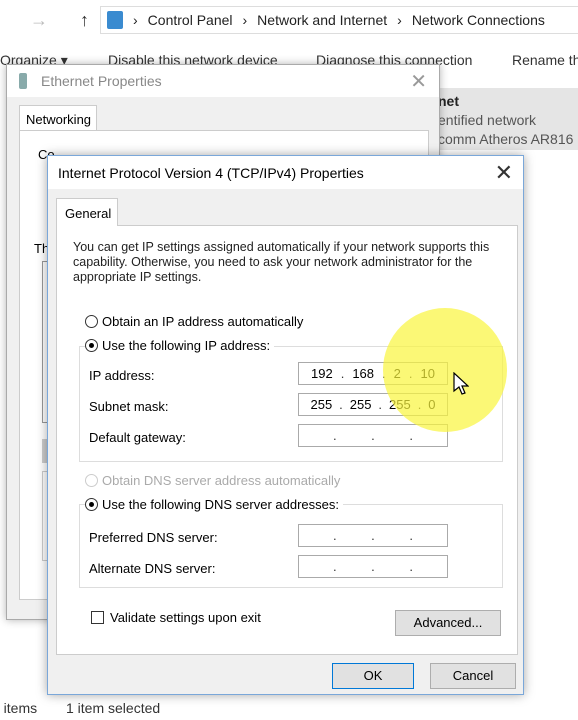 Image resolution: width=578 pixels, height=720 pixels. I want to click on item-count: 3 items, so click(19, 708).